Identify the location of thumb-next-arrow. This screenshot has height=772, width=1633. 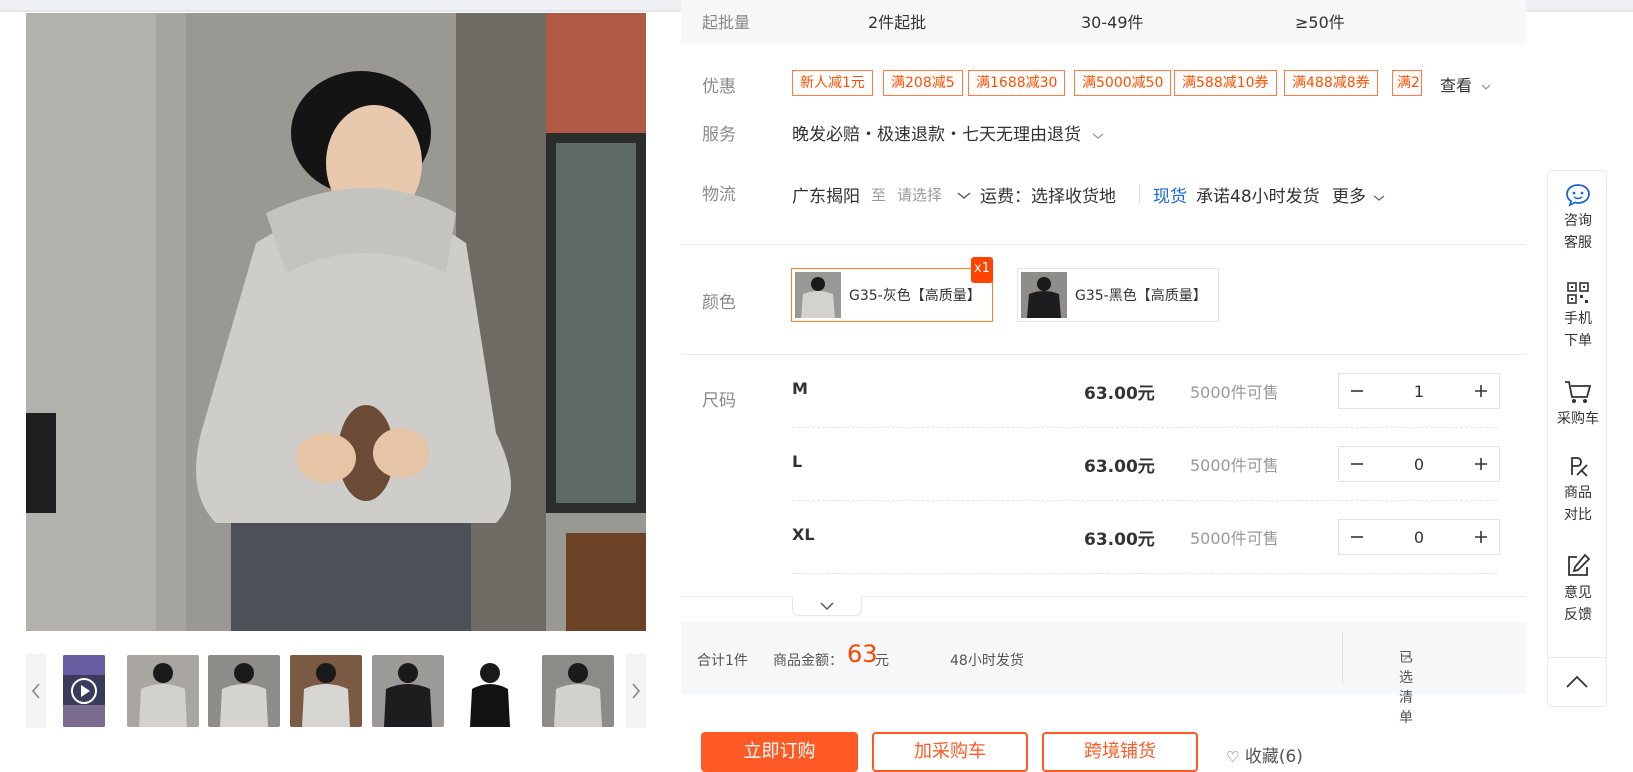
(636, 691).